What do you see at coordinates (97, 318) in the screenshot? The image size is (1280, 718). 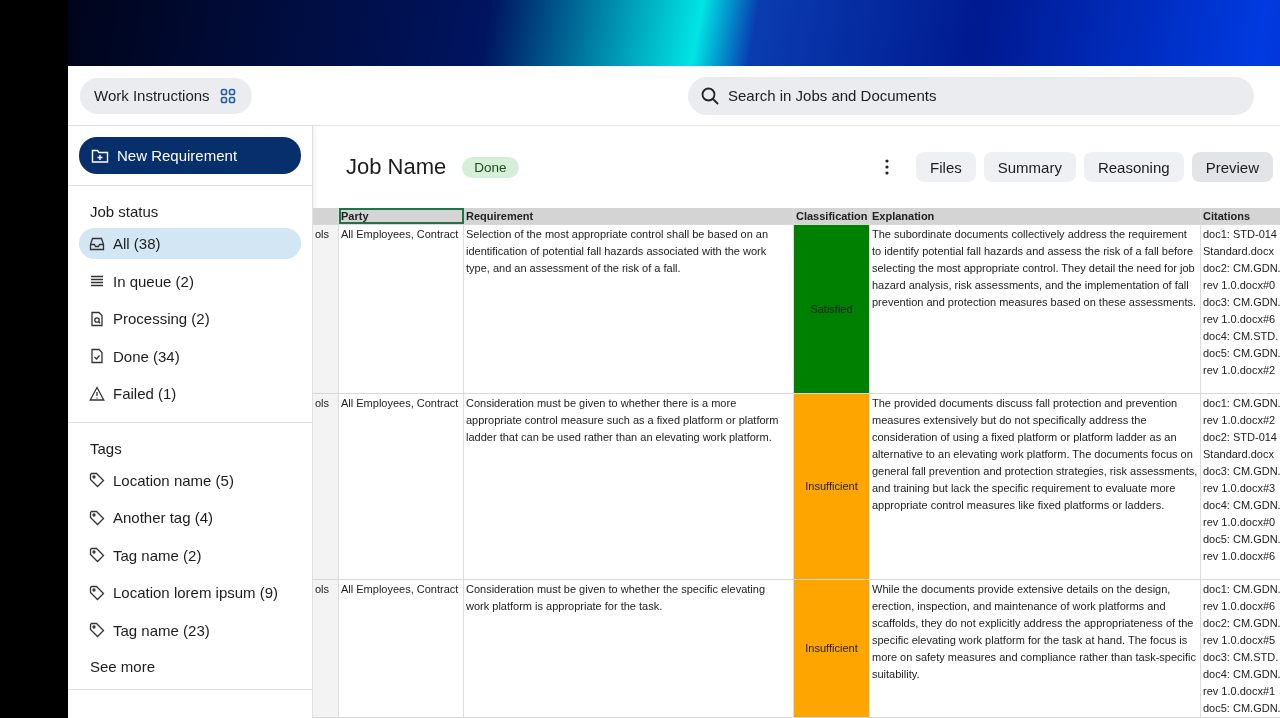 I see `document-search-icon` at bounding box center [97, 318].